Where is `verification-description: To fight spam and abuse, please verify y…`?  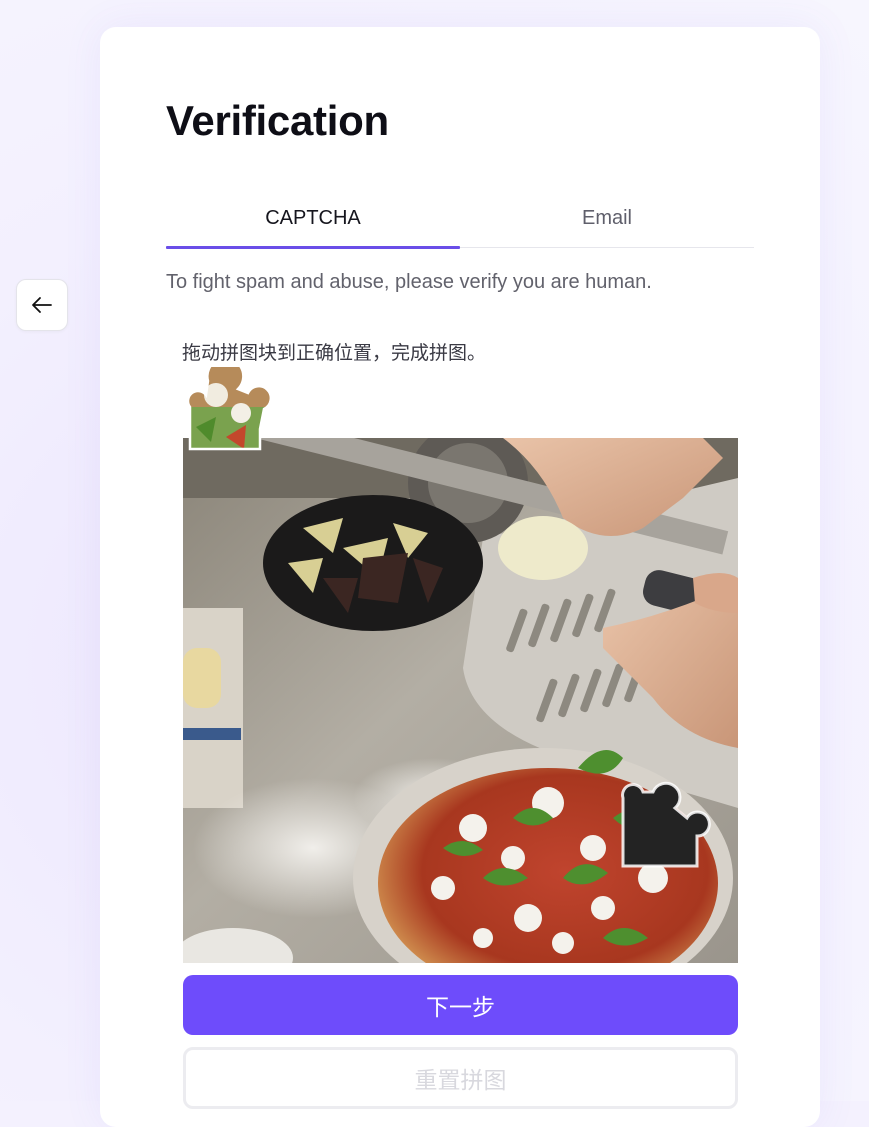
verification-description: To fight spam and abuse, please verify y… is located at coordinates (409, 282).